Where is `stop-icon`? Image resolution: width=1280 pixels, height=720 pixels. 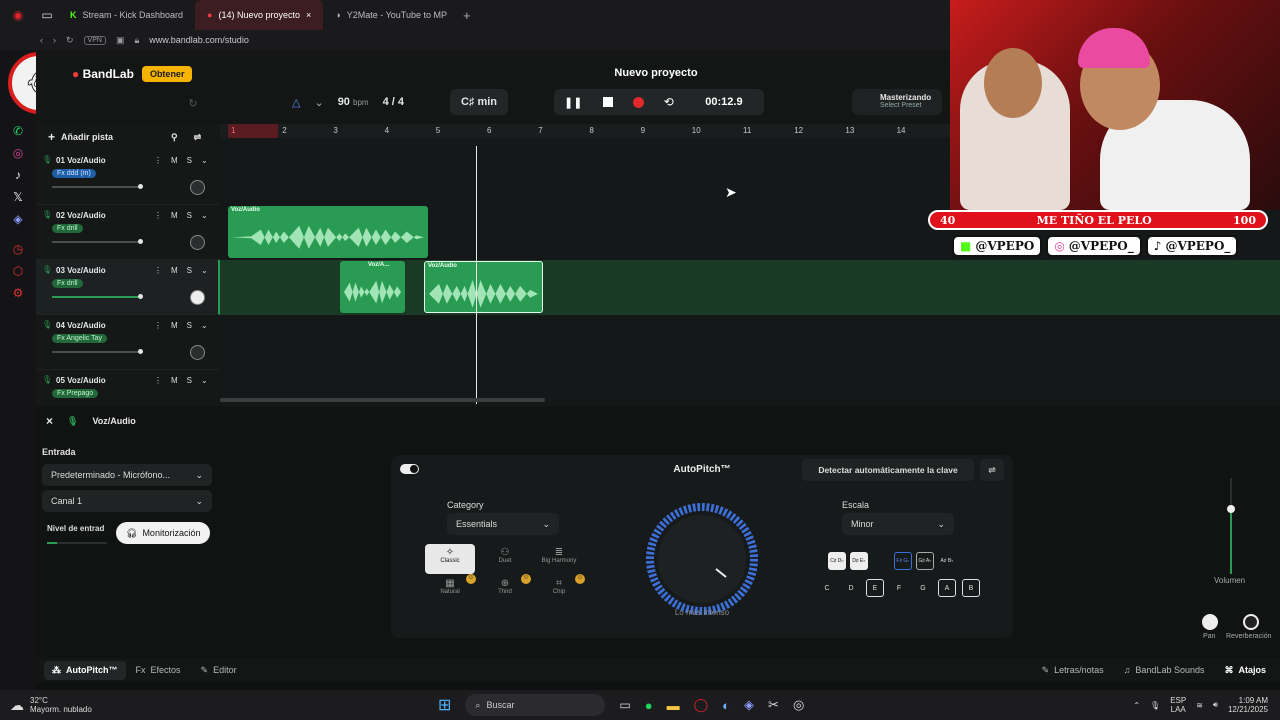 stop-icon is located at coordinates (607, 102).